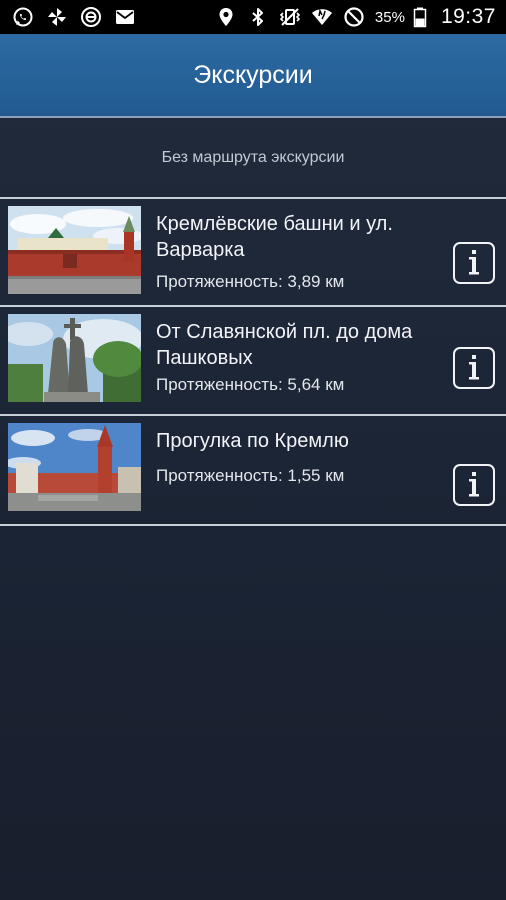 The width and height of the screenshot is (506, 900). Describe the element at coordinates (125, 17) in the screenshot. I see `mail-icon` at that location.